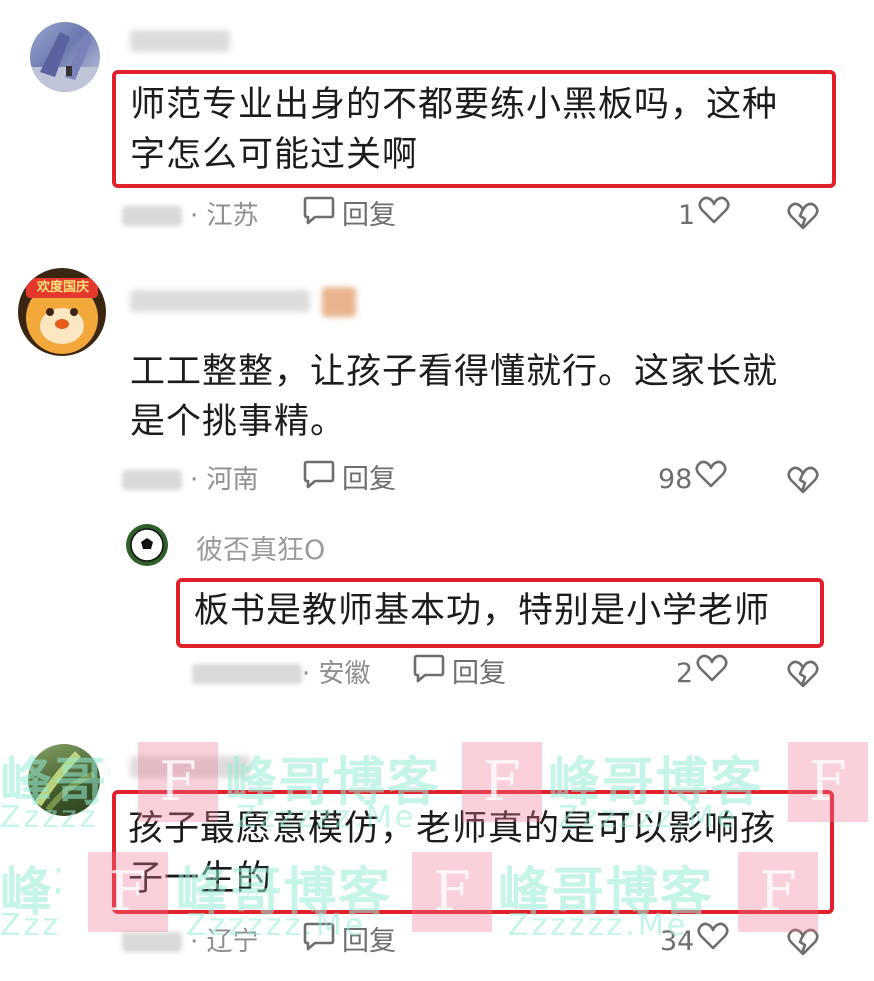 This screenshot has width=874, height=981. Describe the element at coordinates (30, 893) in the screenshot. I see `watermark-text: 峰哥博客` at that location.